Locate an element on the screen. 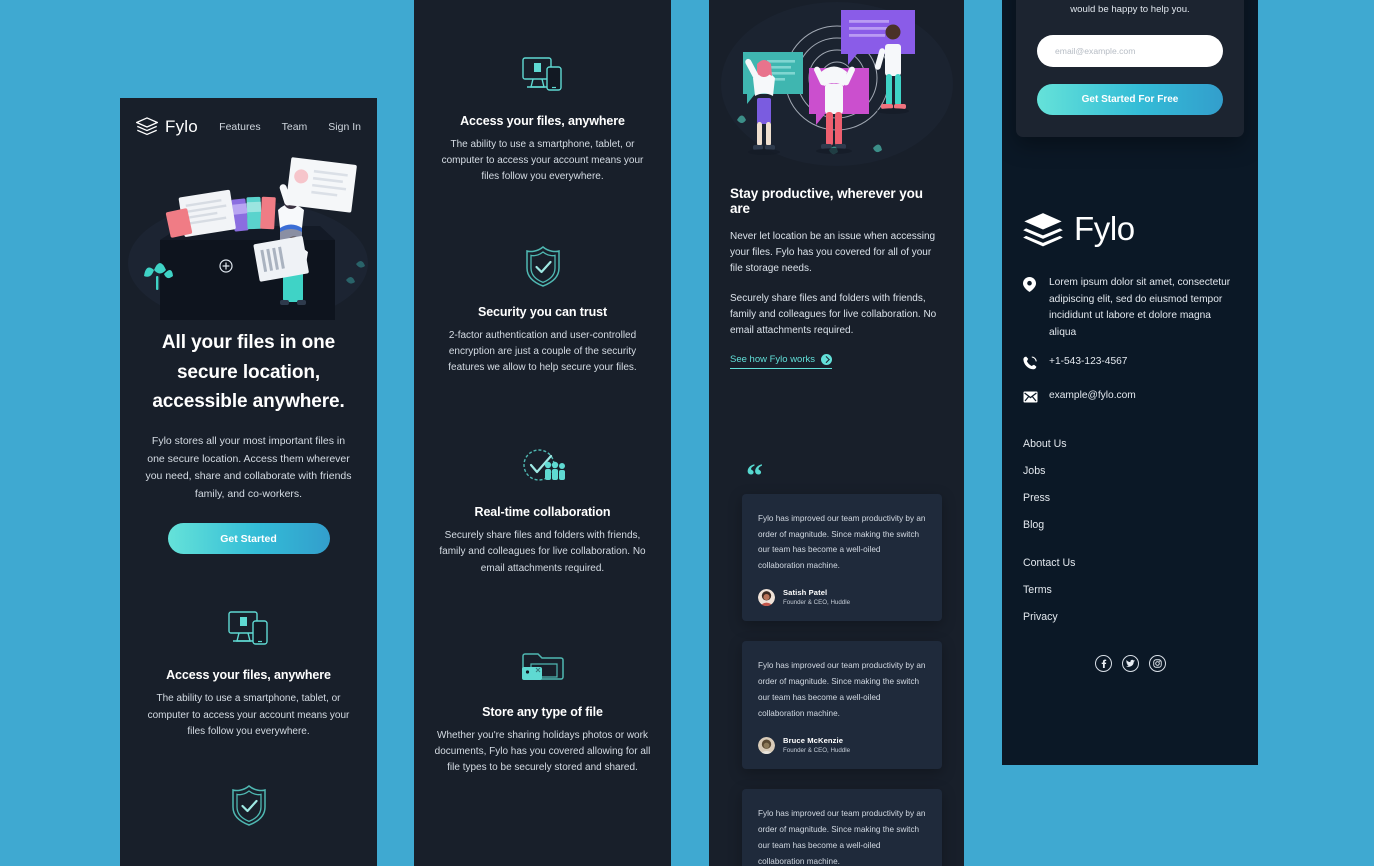 This screenshot has height=866, width=1374. instagram-icon is located at coordinates (1157, 664).